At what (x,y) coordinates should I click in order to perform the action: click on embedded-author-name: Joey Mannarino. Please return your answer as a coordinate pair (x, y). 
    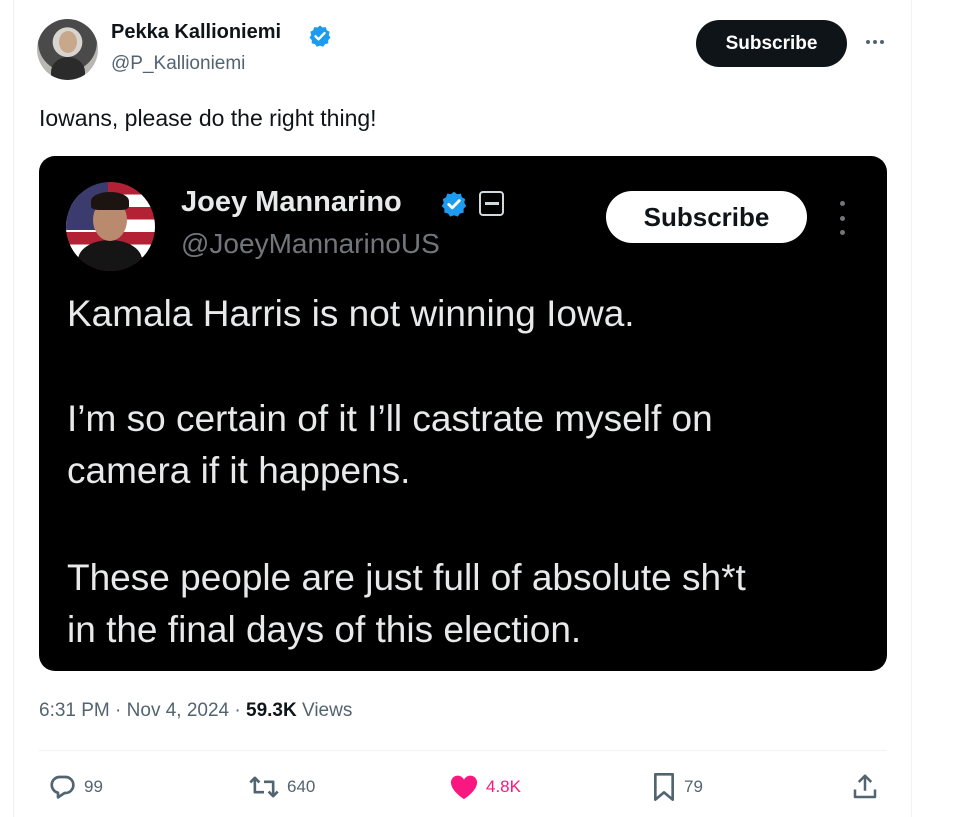
    Looking at the image, I should click on (291, 202).